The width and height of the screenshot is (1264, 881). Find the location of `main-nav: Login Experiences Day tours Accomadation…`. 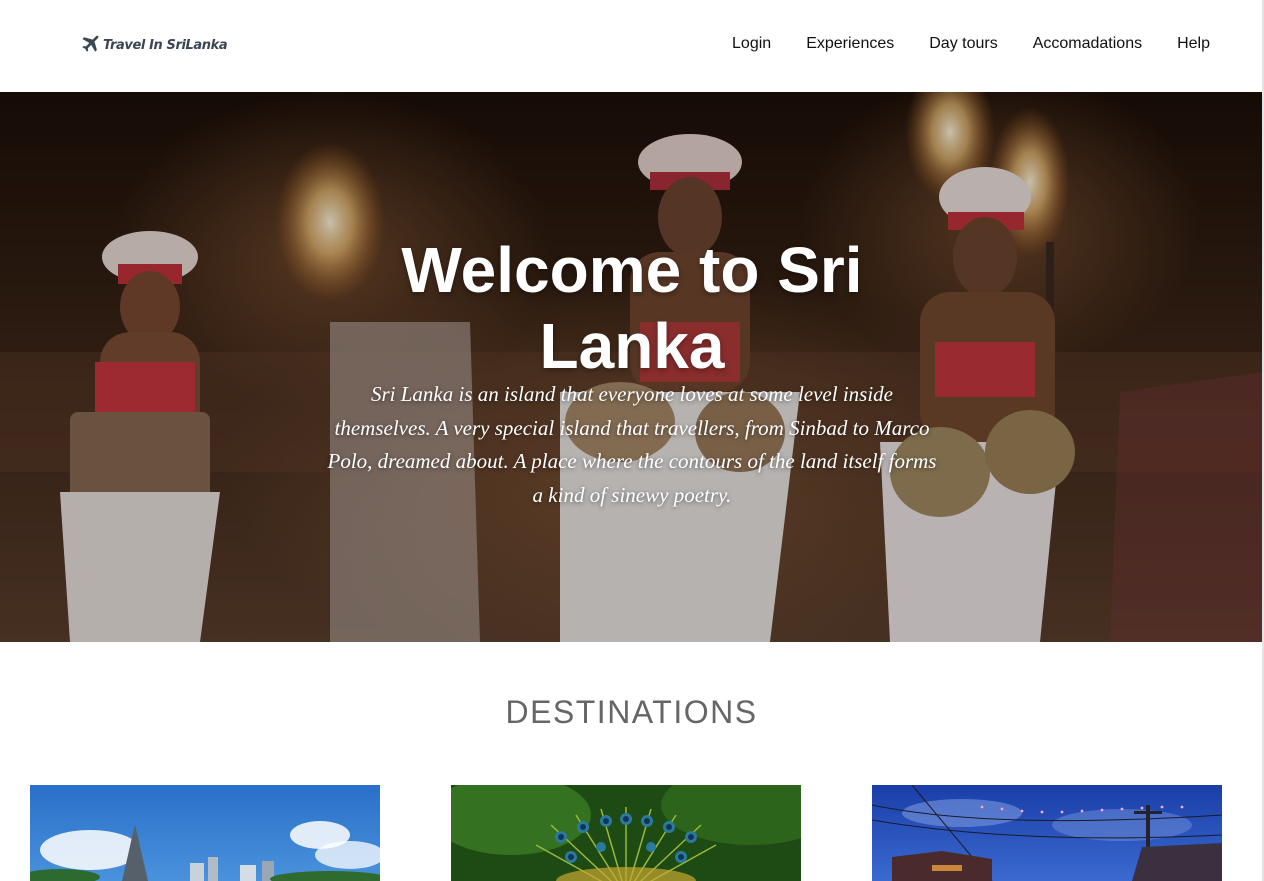

main-nav: Login Experiences Day tours Accomadation… is located at coordinates (953, 44).